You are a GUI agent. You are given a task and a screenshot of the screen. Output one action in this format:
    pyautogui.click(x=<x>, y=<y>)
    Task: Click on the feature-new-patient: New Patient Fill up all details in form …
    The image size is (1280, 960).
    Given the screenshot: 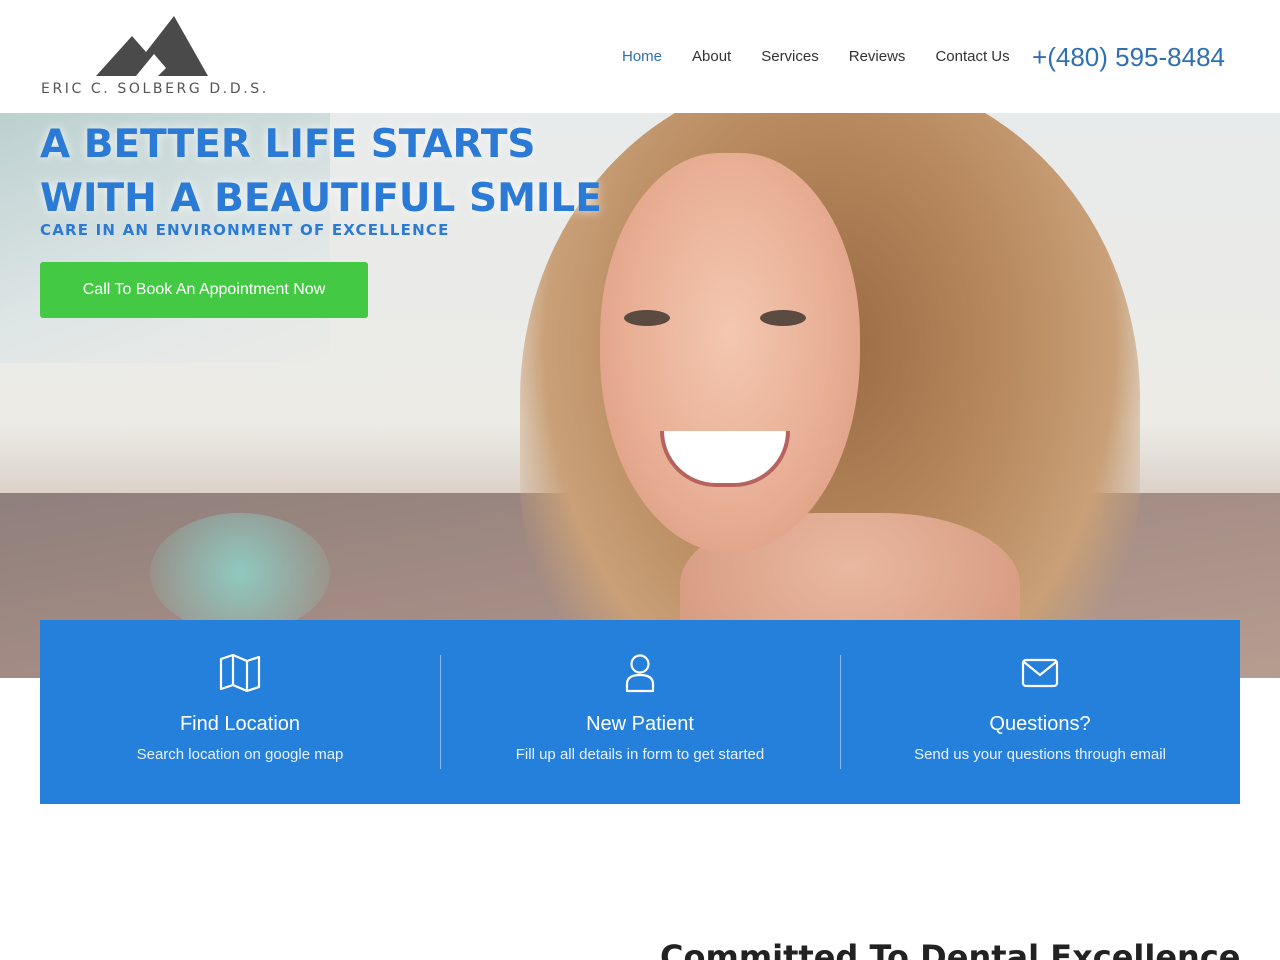 What is the action you would take?
    pyautogui.click(x=640, y=712)
    